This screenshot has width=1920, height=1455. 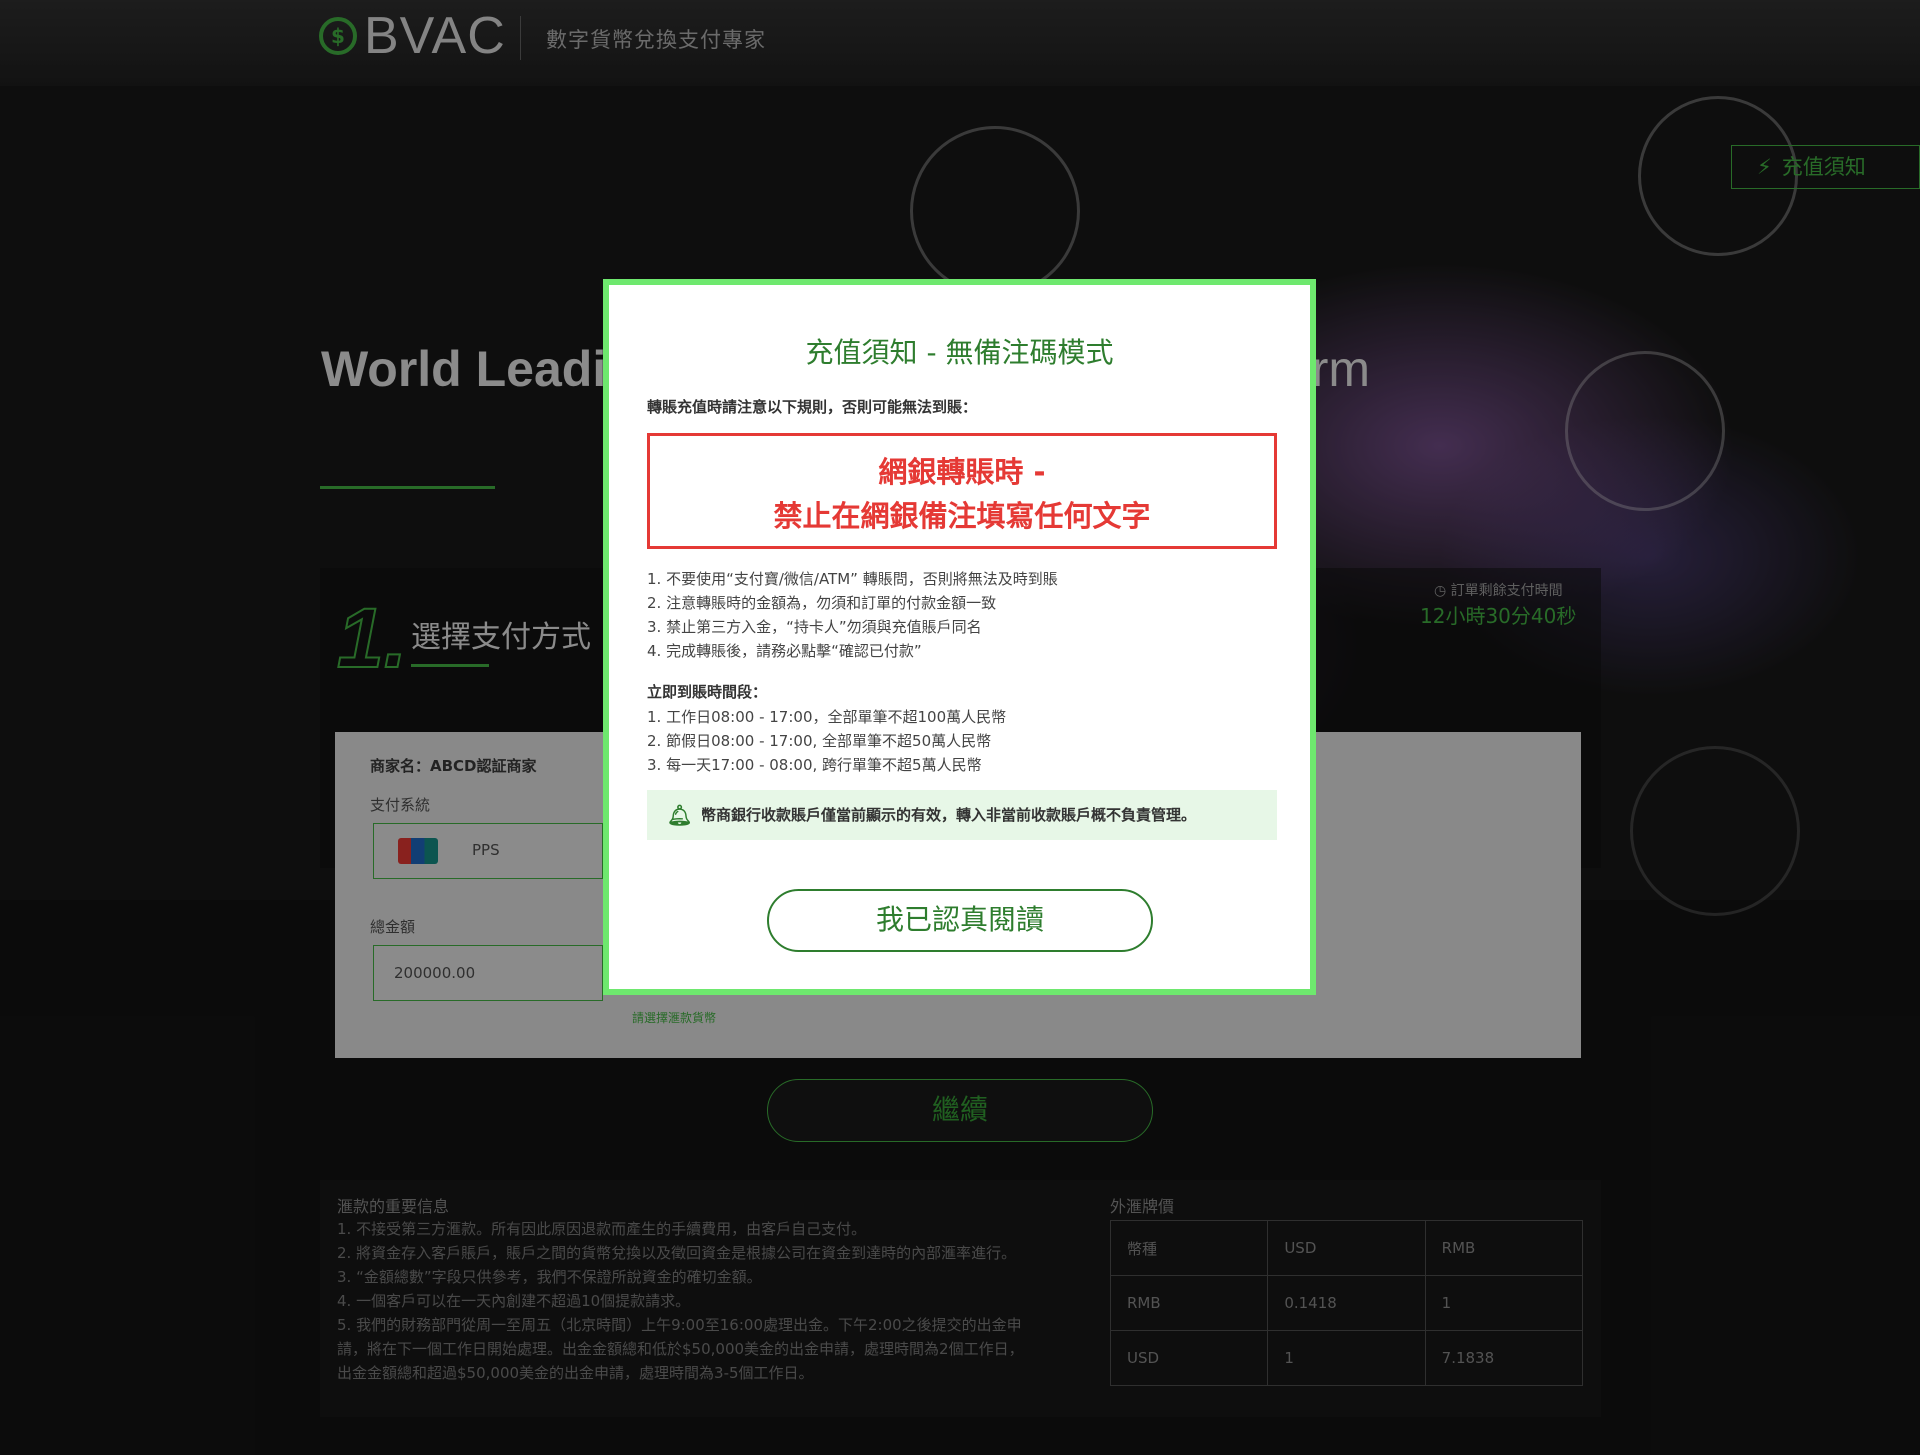 What do you see at coordinates (959, 352) in the screenshot?
I see `modal-title: 充值須知 - 無備注碼模式` at bounding box center [959, 352].